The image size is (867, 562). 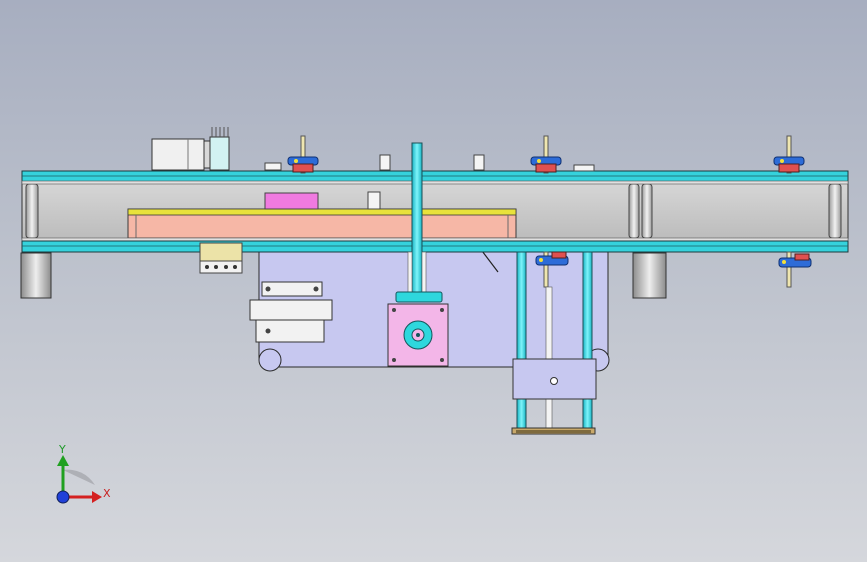 I want to click on drive-motor, so click(x=190, y=149).